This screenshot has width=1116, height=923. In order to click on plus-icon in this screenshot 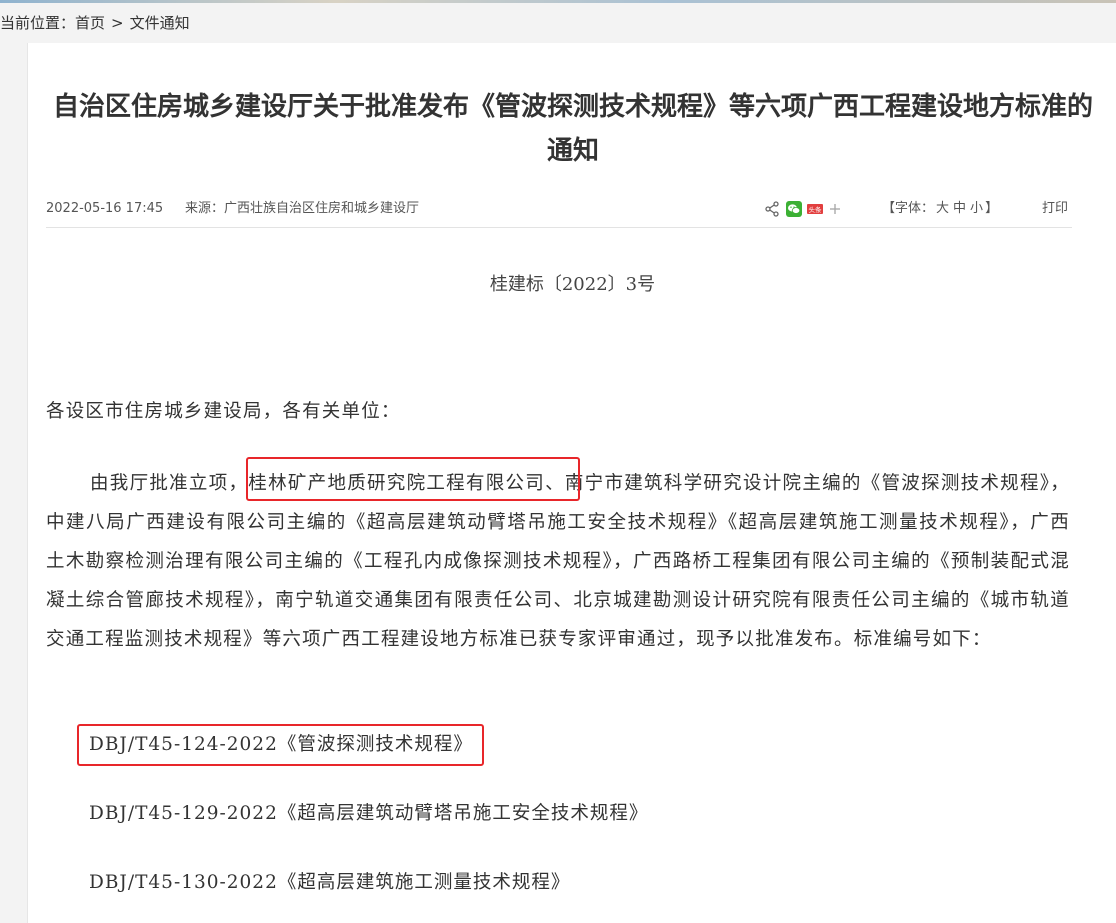, I will do `click(835, 209)`.